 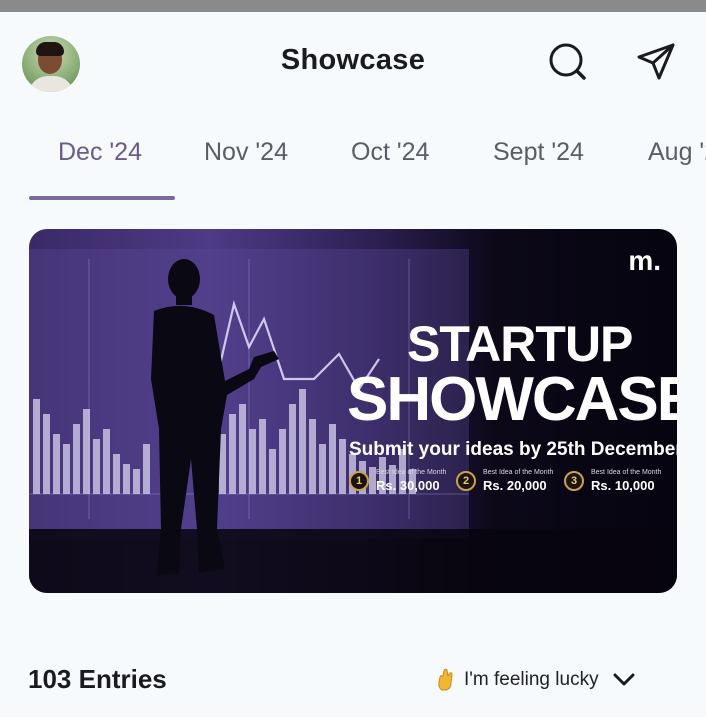 I want to click on medal-icon: 1, so click(x=359, y=481).